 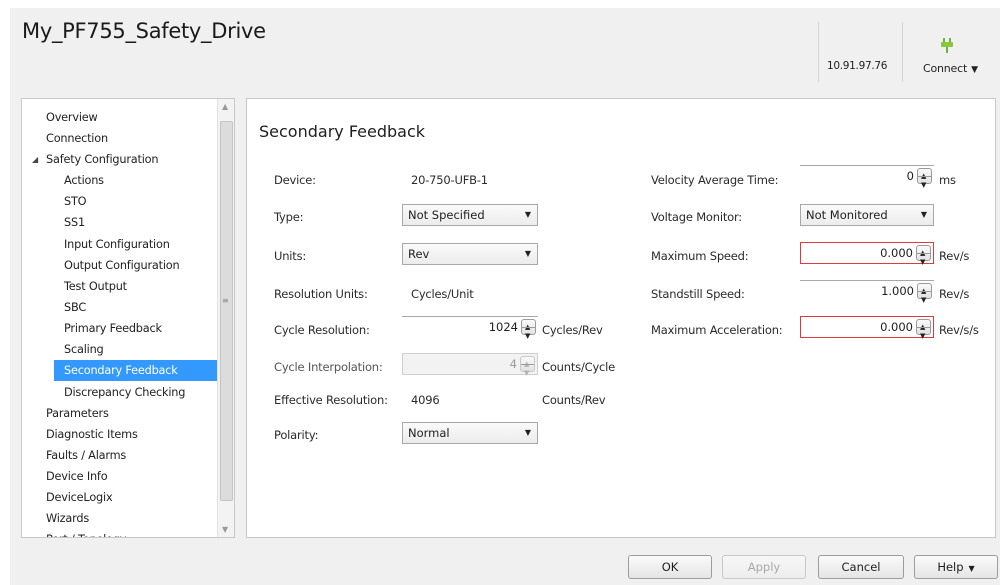 I want to click on maximum-acceleration-label: Maximum Acceleration:, so click(x=717, y=330).